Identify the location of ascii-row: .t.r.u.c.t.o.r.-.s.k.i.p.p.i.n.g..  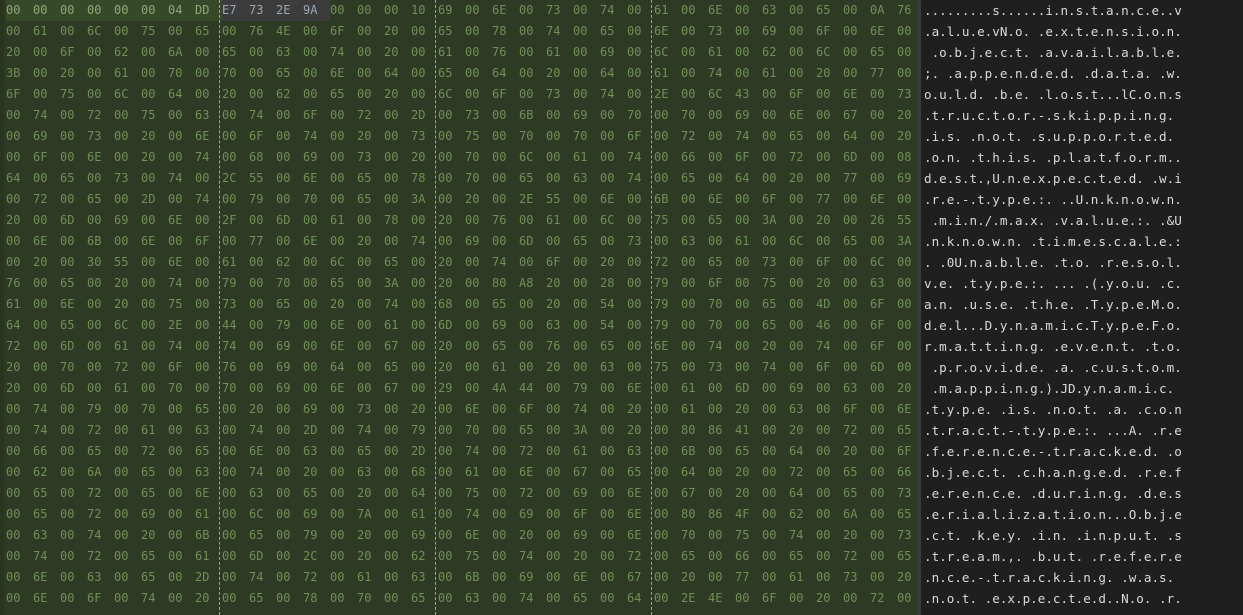
(1082, 115).